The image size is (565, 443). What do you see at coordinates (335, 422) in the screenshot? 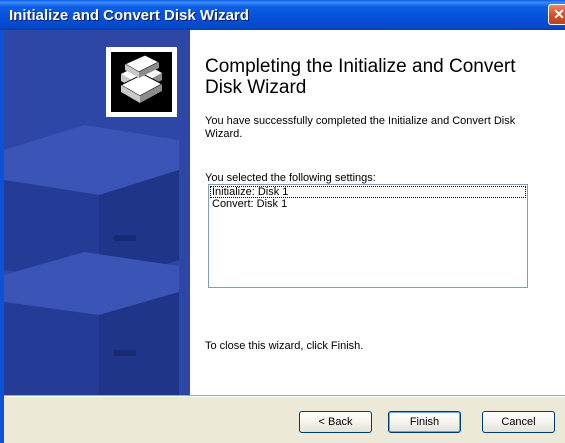
I see `back-button: < Back` at bounding box center [335, 422].